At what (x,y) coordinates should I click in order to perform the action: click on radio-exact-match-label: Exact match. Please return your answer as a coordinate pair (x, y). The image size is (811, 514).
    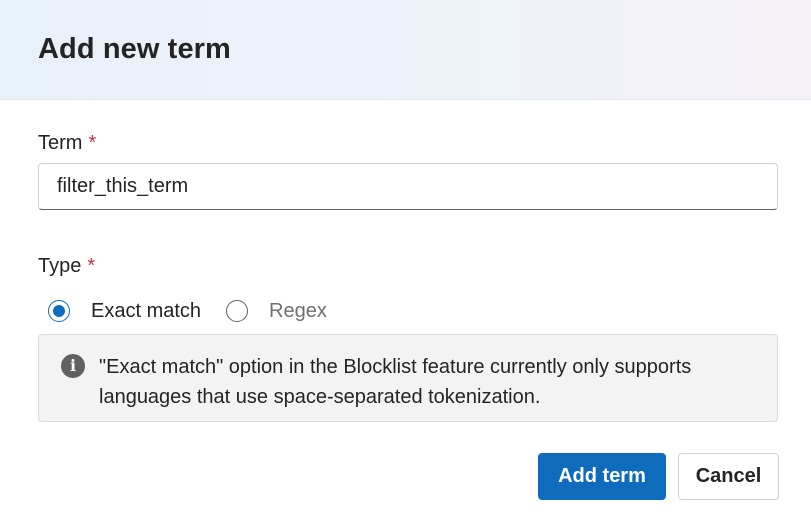
    Looking at the image, I should click on (146, 311).